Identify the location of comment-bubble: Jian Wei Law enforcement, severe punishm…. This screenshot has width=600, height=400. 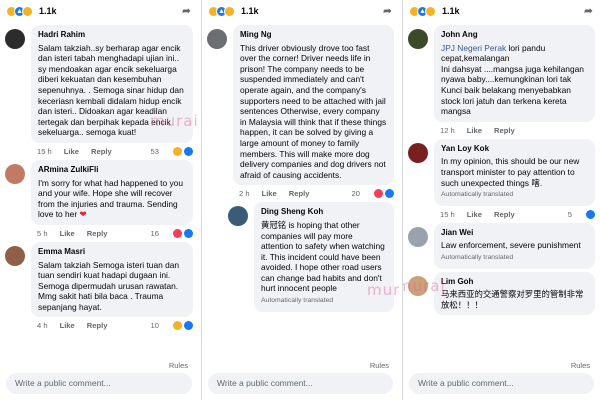
(514, 245).